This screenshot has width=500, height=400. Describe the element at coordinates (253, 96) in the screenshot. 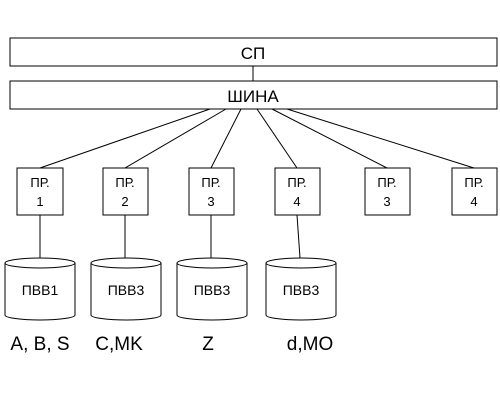

I see `bus-label: ШИНА` at that location.